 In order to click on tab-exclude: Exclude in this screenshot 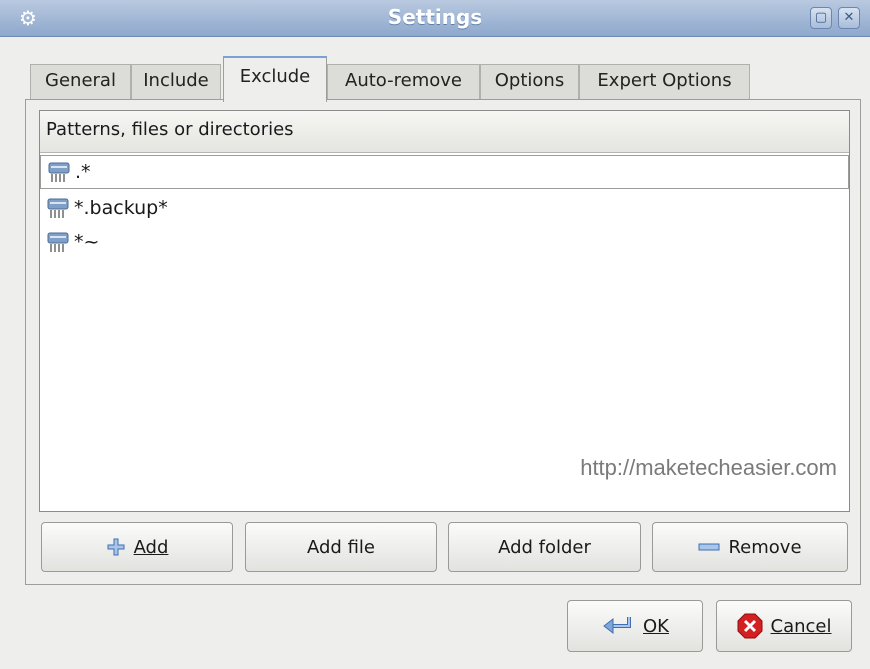, I will do `click(275, 79)`.